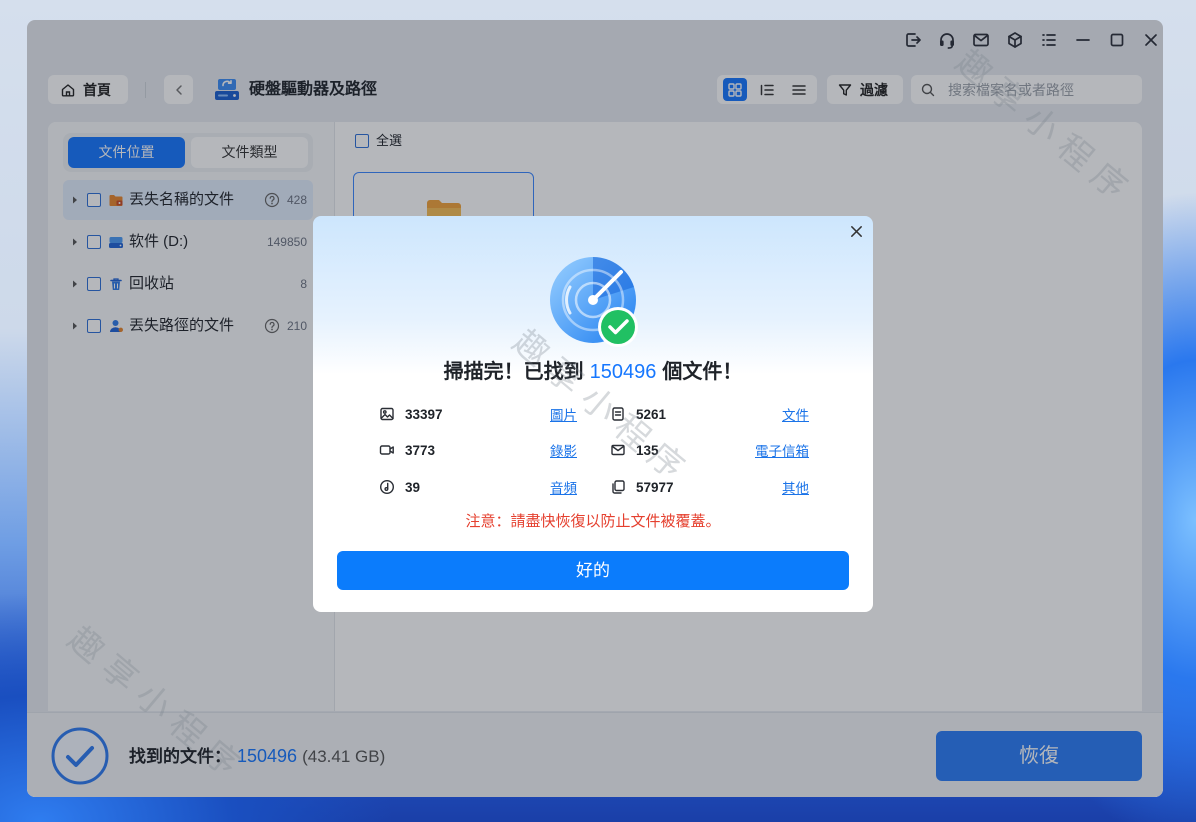  Describe the element at coordinates (618, 450) in the screenshot. I see `mail-icon` at that location.